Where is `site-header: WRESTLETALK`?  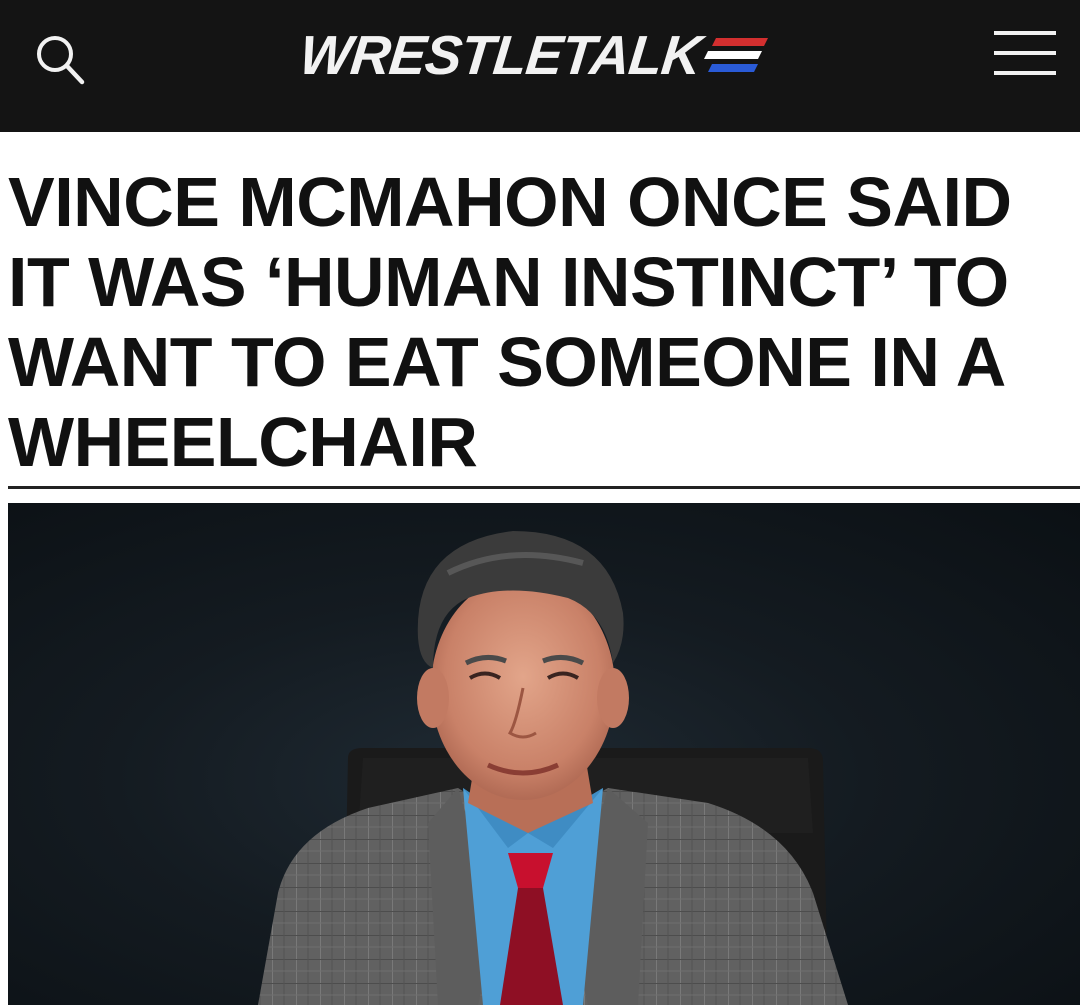 site-header: WRESTLETALK is located at coordinates (540, 66).